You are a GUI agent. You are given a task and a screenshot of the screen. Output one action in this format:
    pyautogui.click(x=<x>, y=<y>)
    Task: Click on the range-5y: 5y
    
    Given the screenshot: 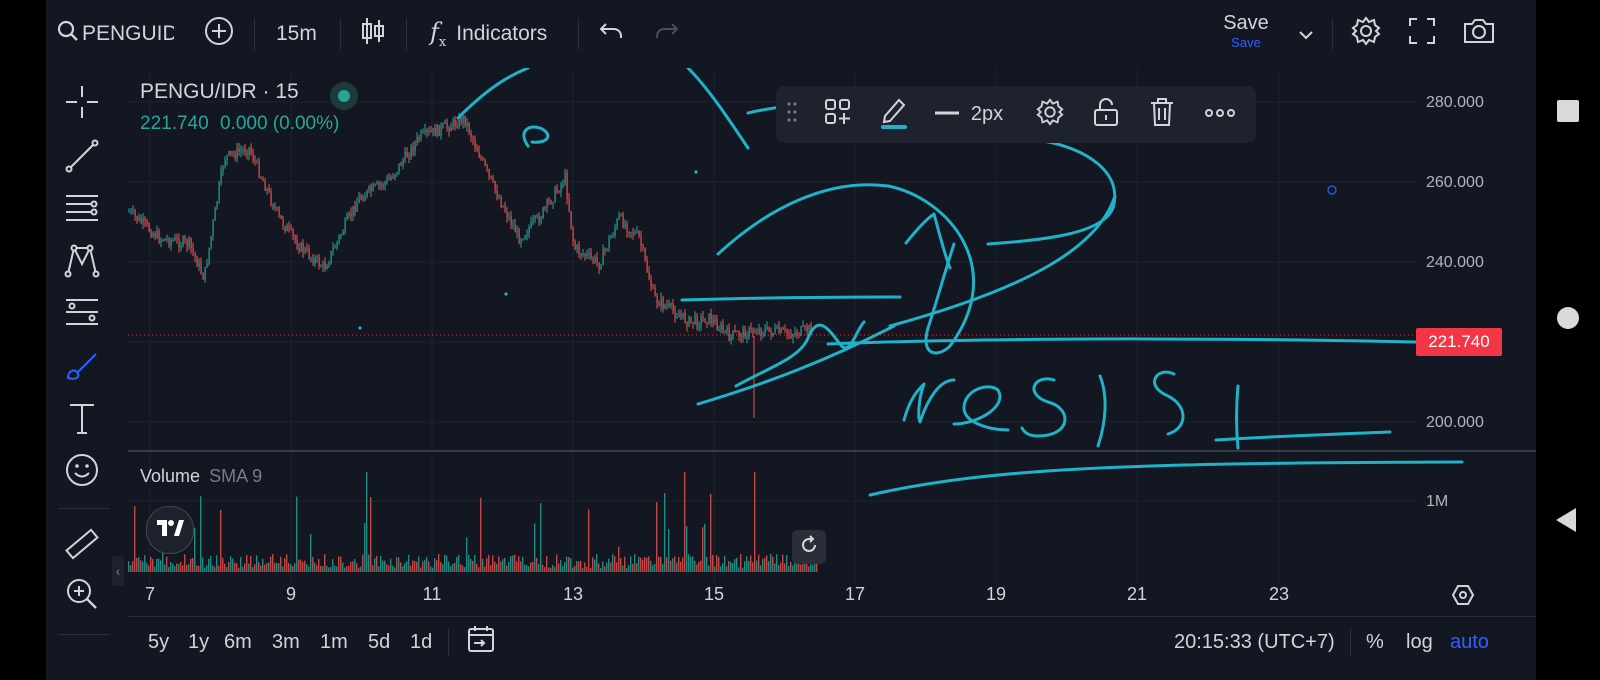 What is the action you would take?
    pyautogui.click(x=158, y=642)
    